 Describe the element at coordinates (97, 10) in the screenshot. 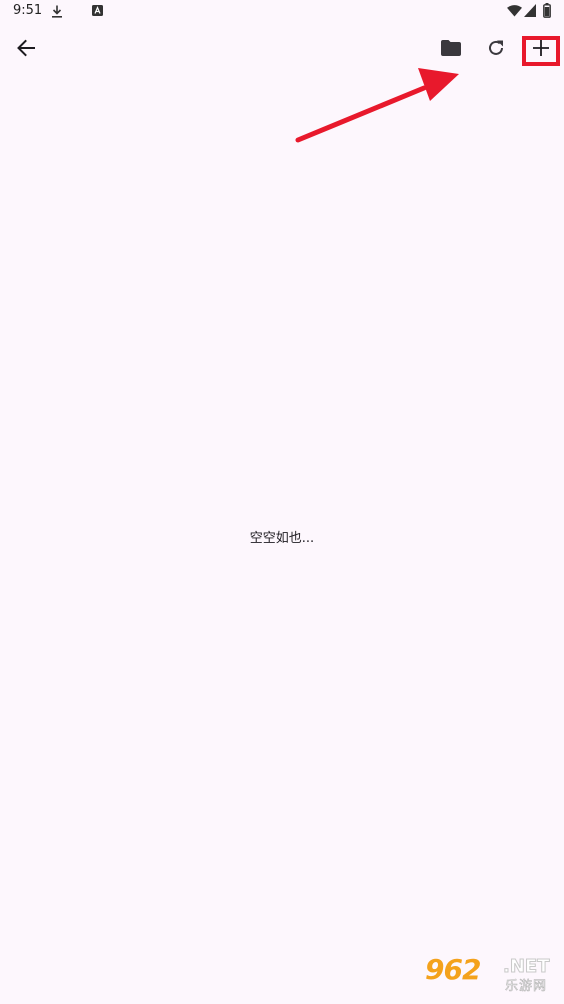

I see `app-notification-icon` at that location.